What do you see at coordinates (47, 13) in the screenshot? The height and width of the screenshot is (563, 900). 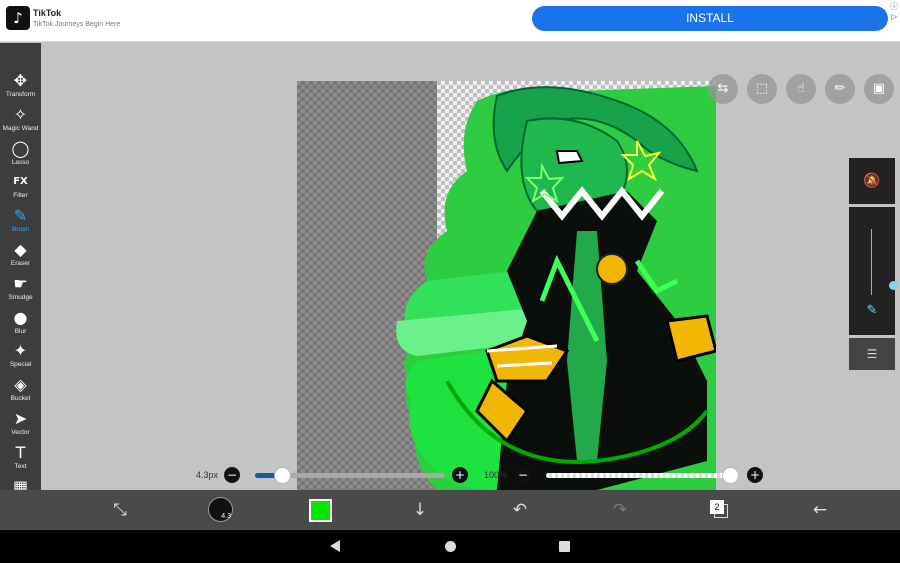 I see `ad-app-name: TikTok` at bounding box center [47, 13].